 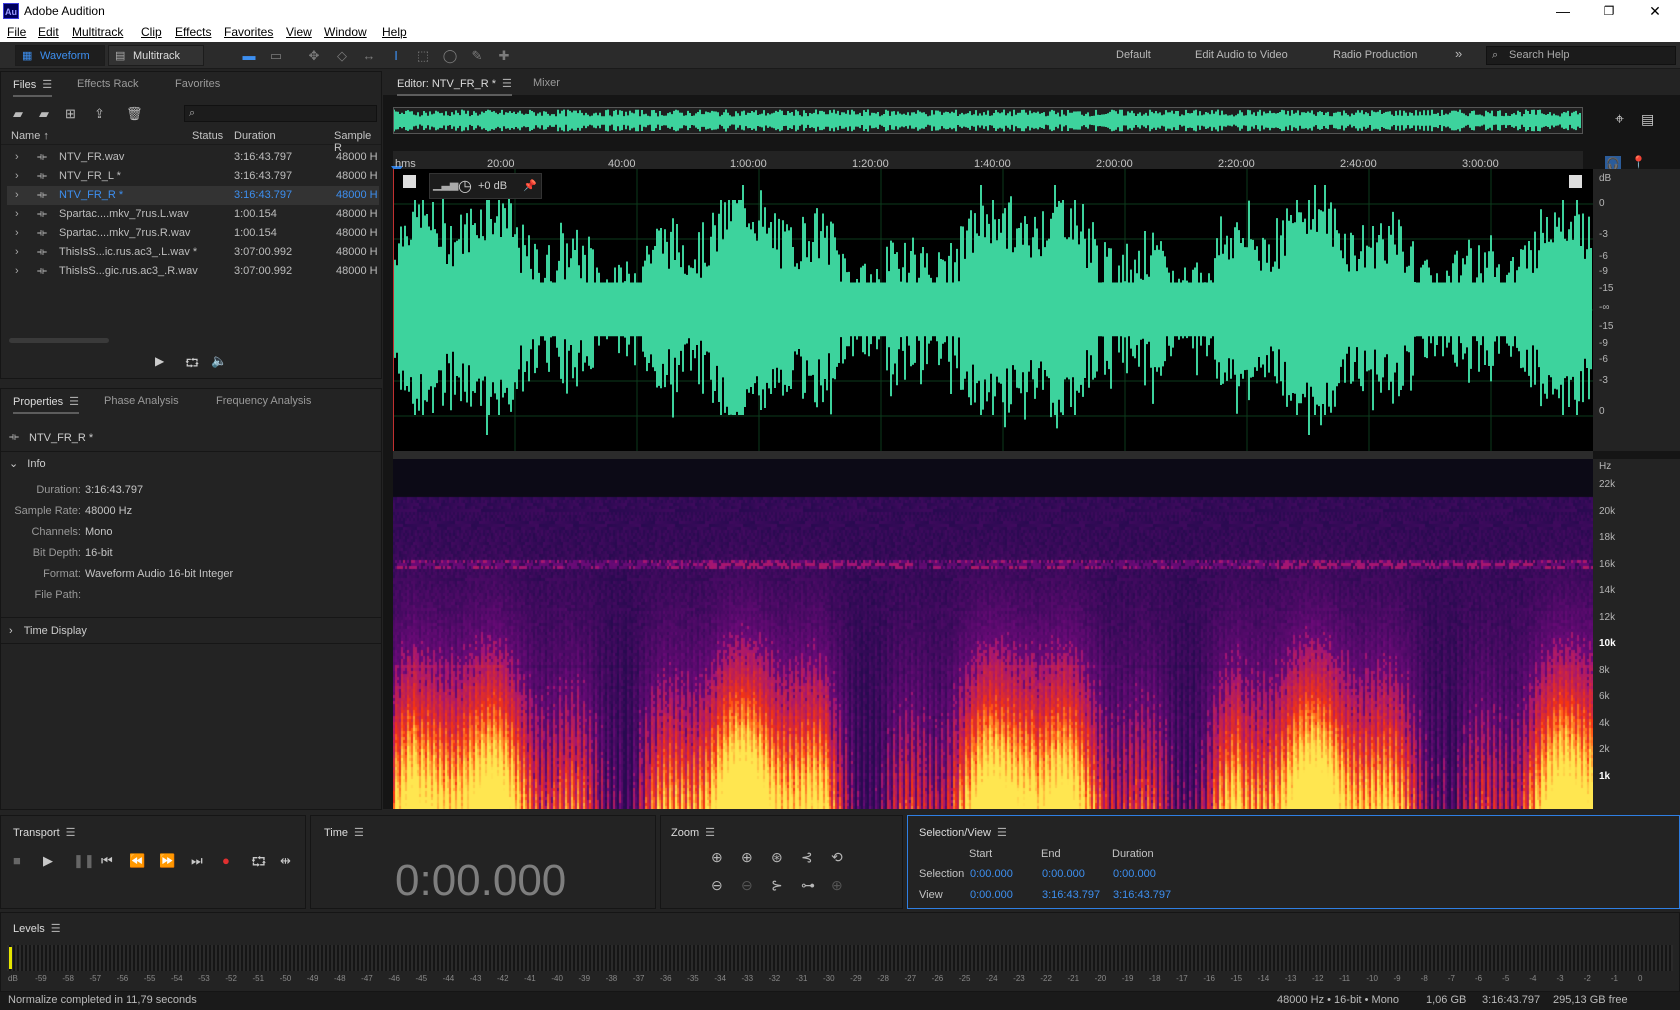 I want to click on column-duration: Duration, so click(x=255, y=136).